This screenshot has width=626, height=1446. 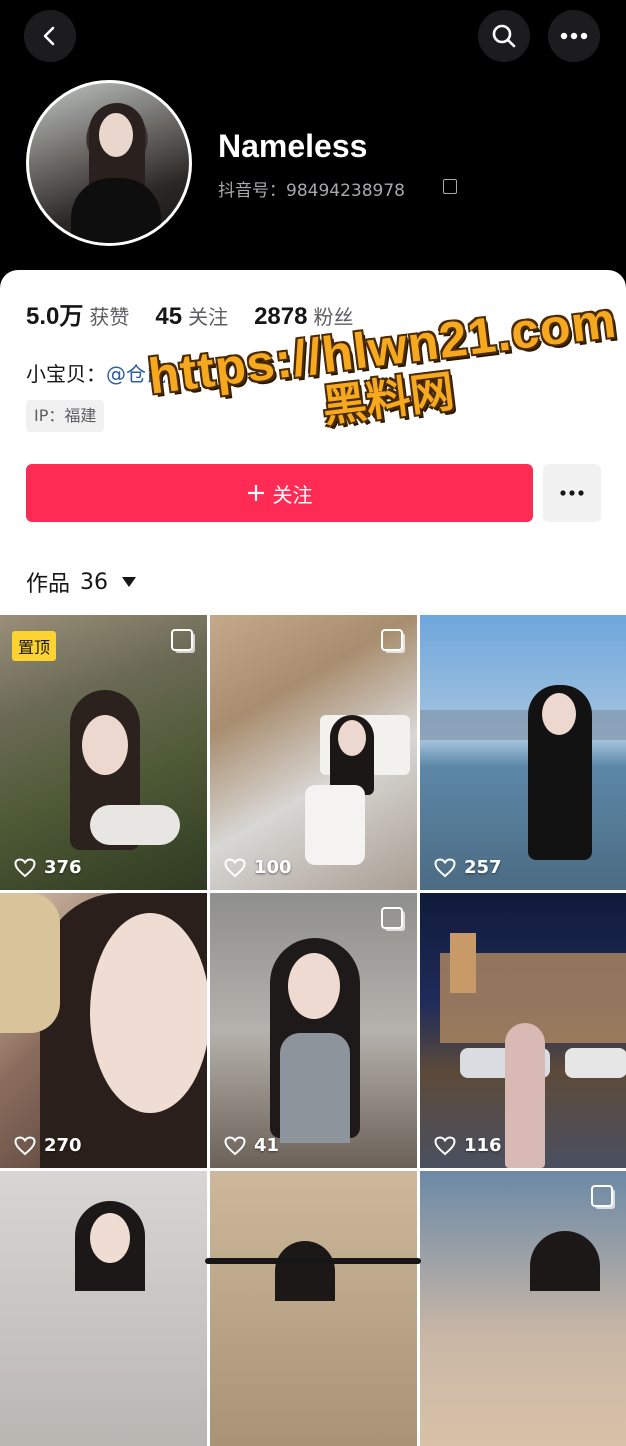 I want to click on like-count-value: 41, so click(x=267, y=1145).